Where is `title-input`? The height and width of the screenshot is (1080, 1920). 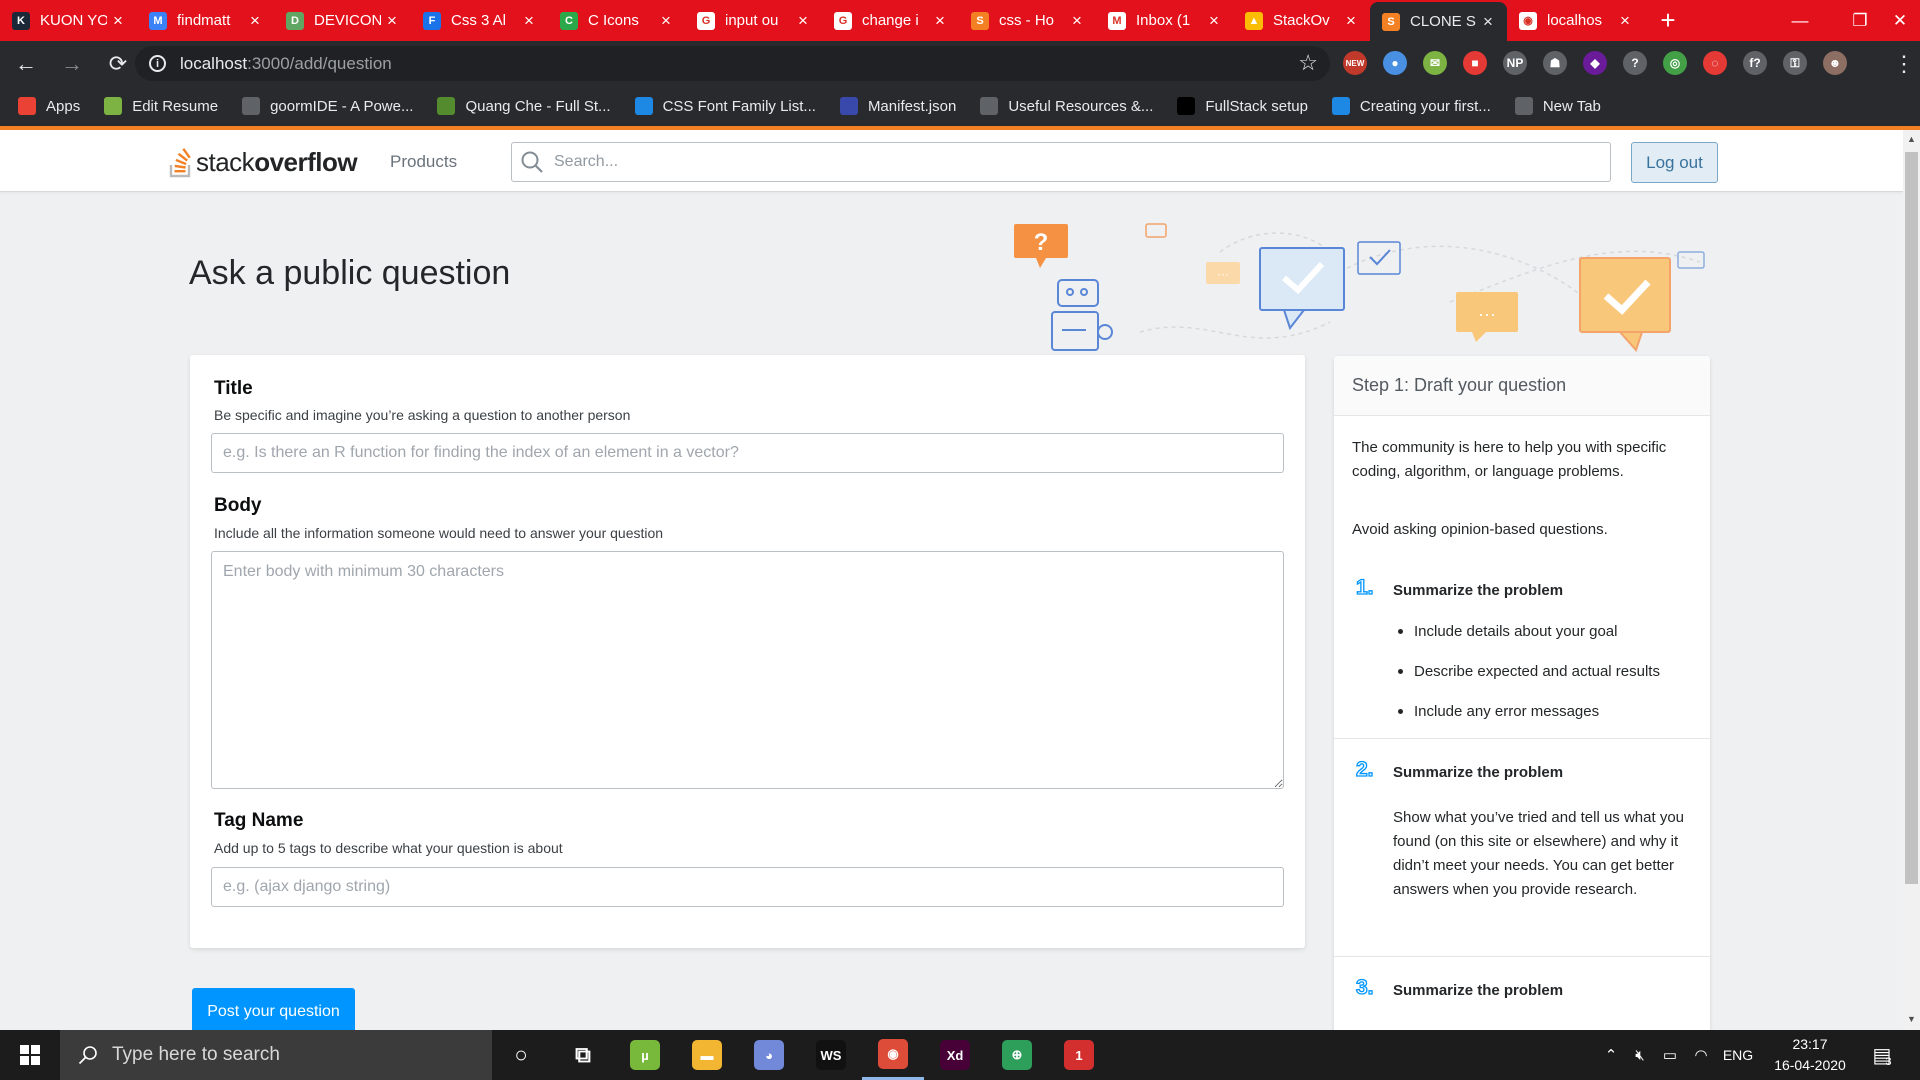 title-input is located at coordinates (747, 453).